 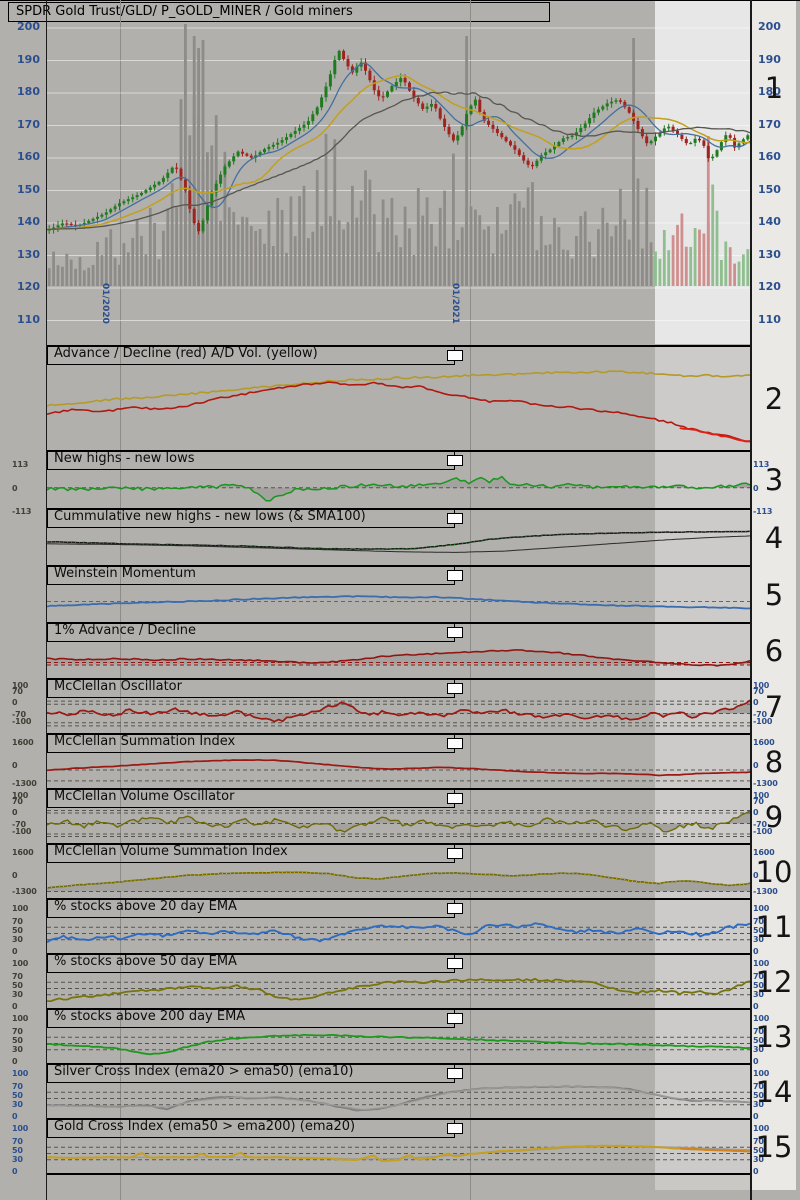 I want to click on candlesticks, so click(x=398, y=142).